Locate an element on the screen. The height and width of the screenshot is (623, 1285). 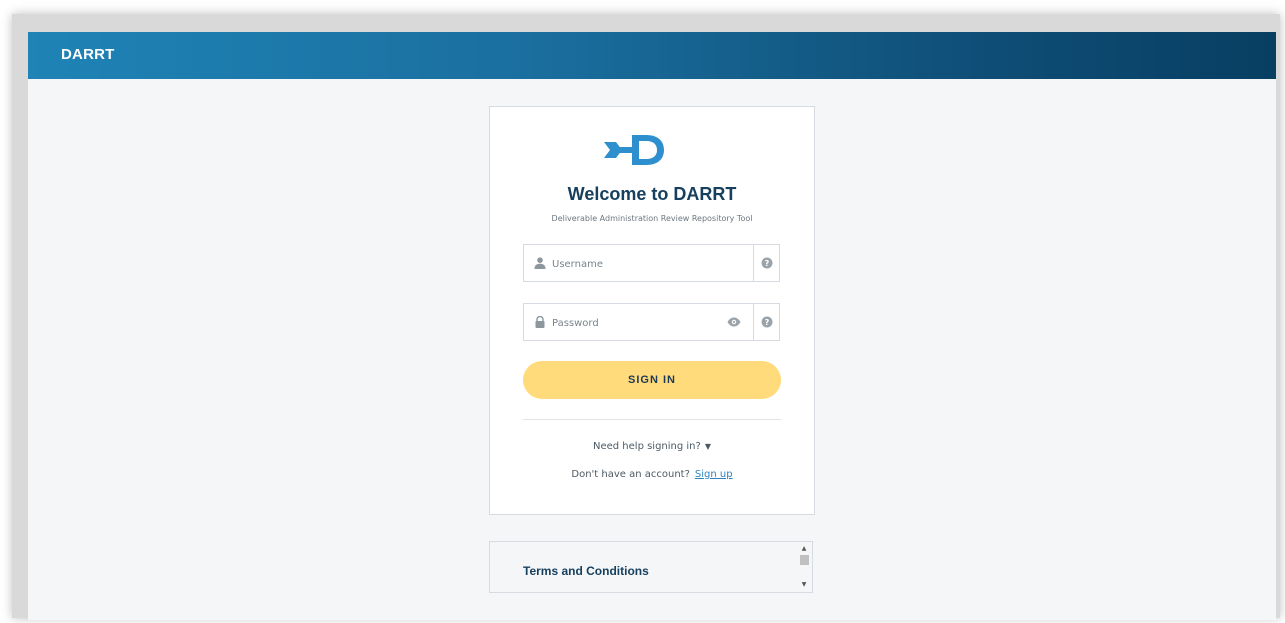
lock-icon is located at coordinates (540, 322).